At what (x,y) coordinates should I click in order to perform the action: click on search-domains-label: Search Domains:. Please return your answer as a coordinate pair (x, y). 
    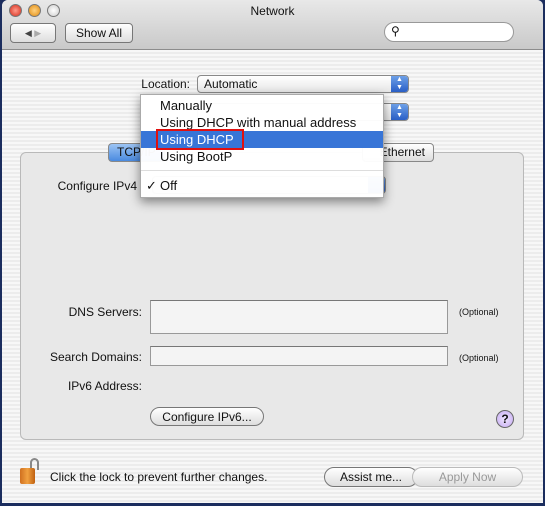
    Looking at the image, I should click on (95, 357).